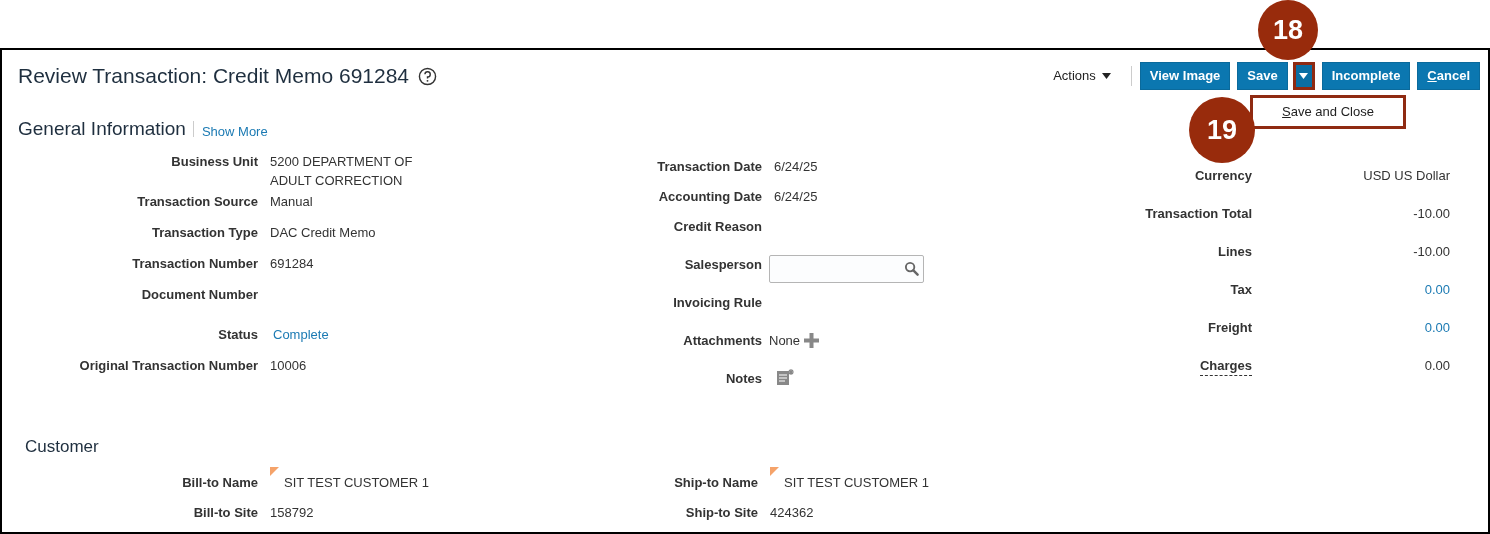  Describe the element at coordinates (911, 268) in the screenshot. I see `search-icon` at that location.